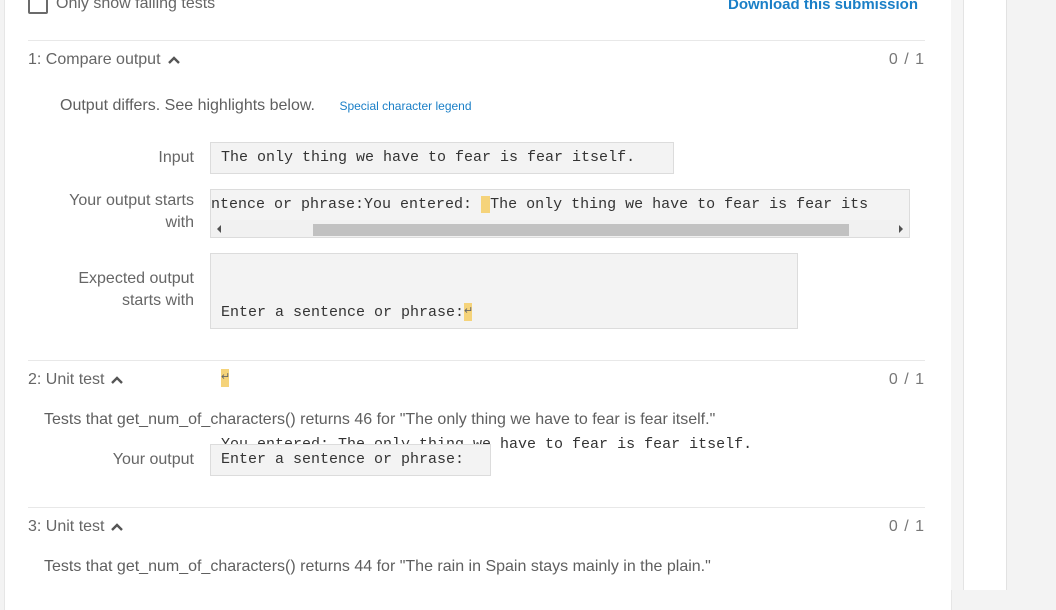 The height and width of the screenshot is (610, 1056). What do you see at coordinates (1031, 295) in the screenshot?
I see `page-background` at bounding box center [1031, 295].